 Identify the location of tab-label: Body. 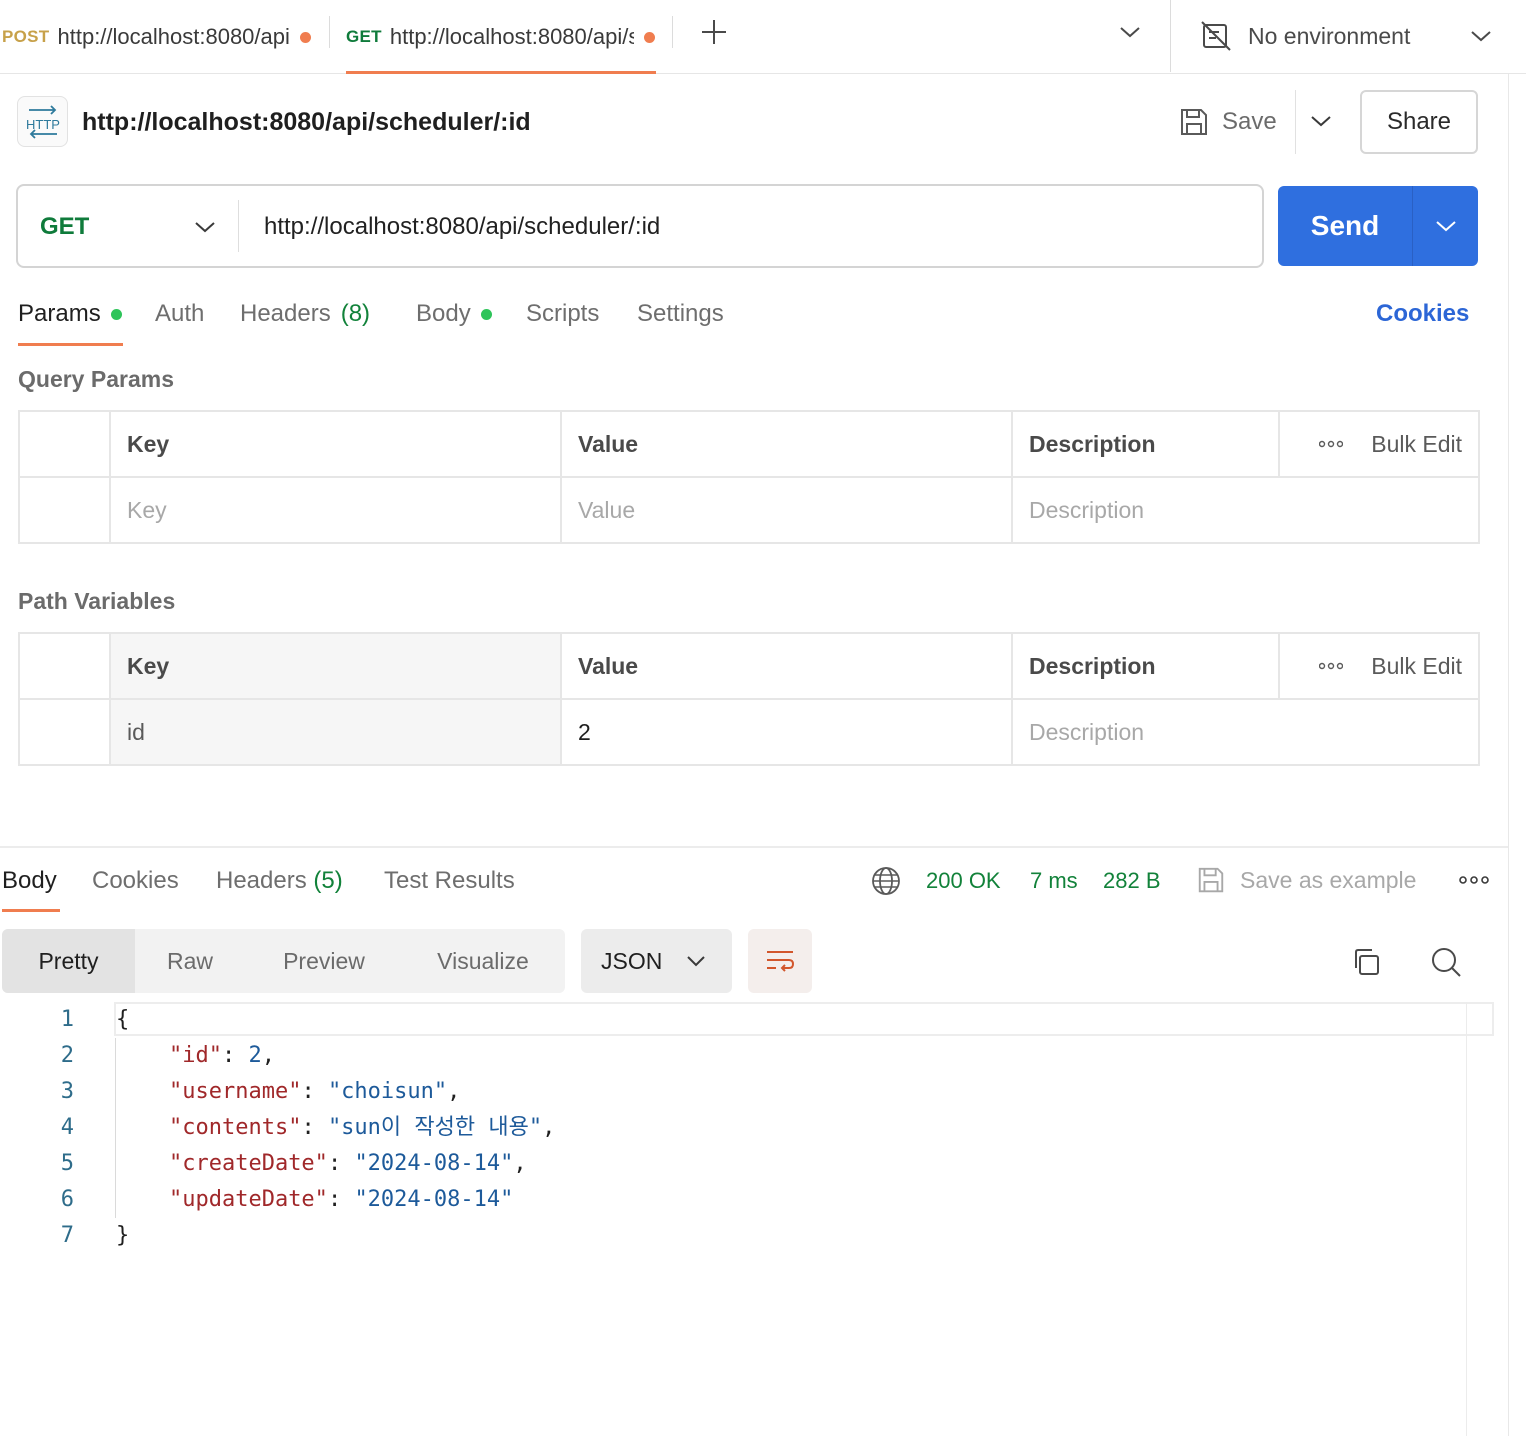
(443, 313).